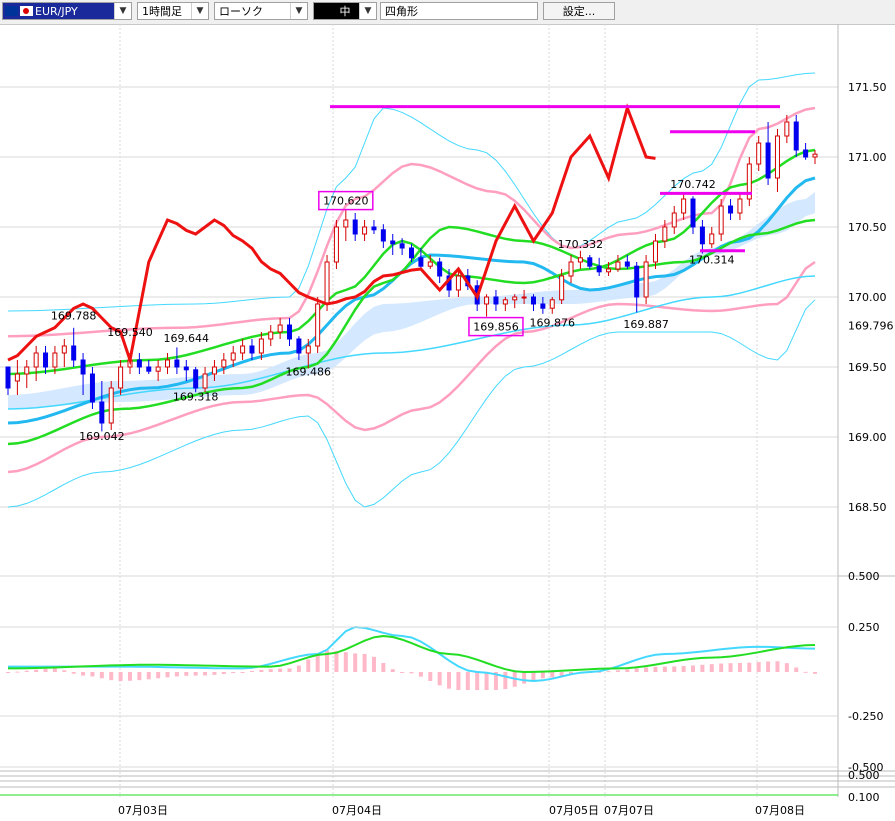 The height and width of the screenshot is (821, 895). What do you see at coordinates (56, 11) in the screenshot?
I see `symbol-label: EUR/JPY` at bounding box center [56, 11].